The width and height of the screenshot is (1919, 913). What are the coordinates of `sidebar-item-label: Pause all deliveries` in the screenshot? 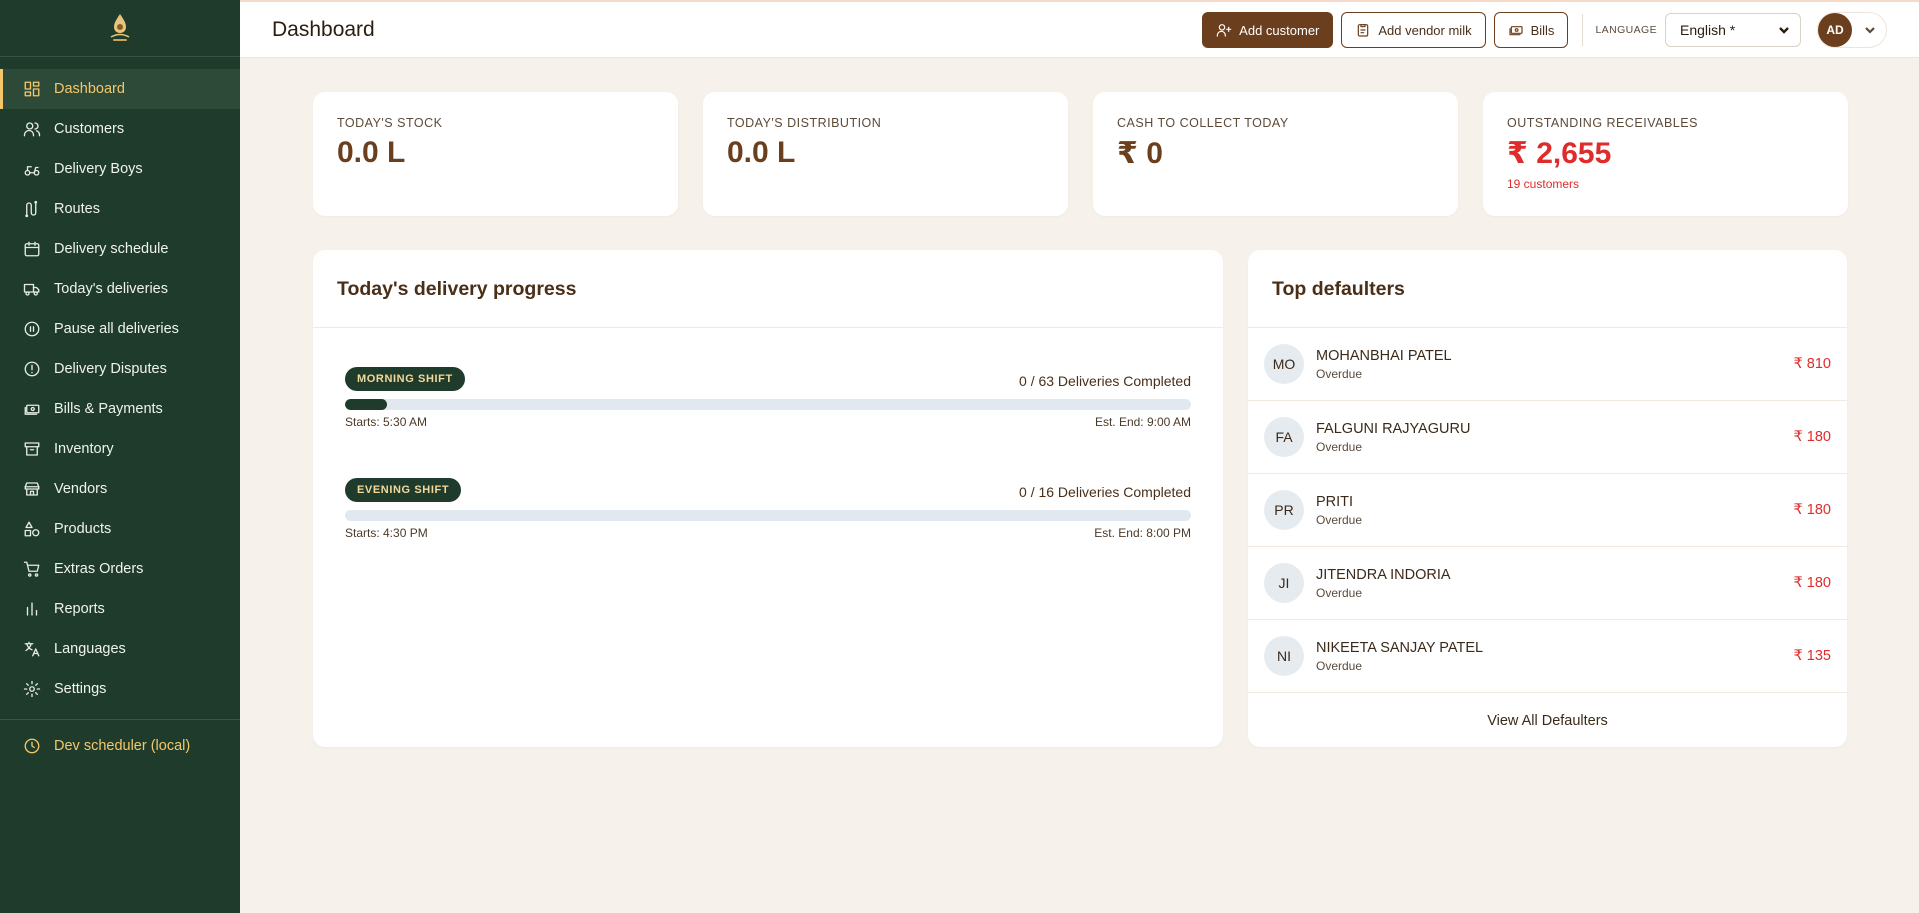 It's located at (116, 329).